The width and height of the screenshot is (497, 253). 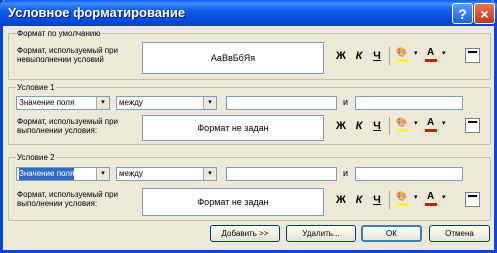 I want to click on default-border-button, so click(x=472, y=55).